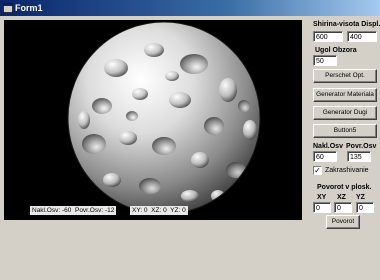  Describe the element at coordinates (360, 197) in the screenshot. I see `yz-label: YZ` at that location.